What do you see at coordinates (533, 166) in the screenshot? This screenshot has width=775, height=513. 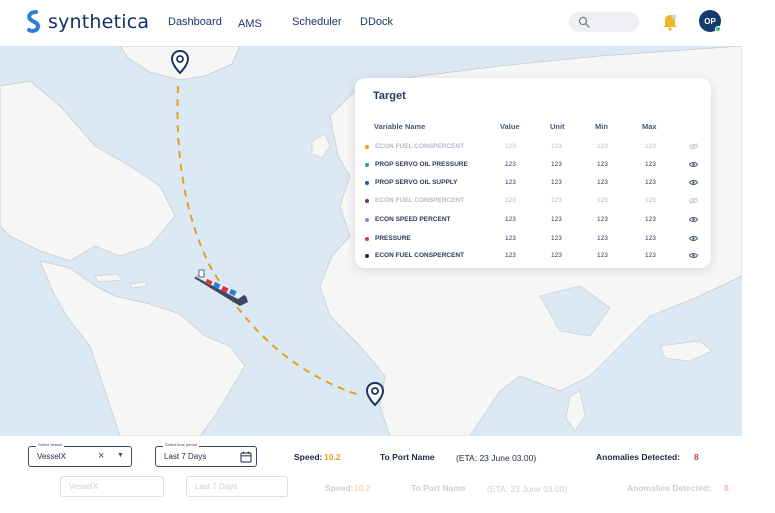 I see `target-row: PROP SERVO OIL PRESSURE 123 123 123 123` at bounding box center [533, 166].